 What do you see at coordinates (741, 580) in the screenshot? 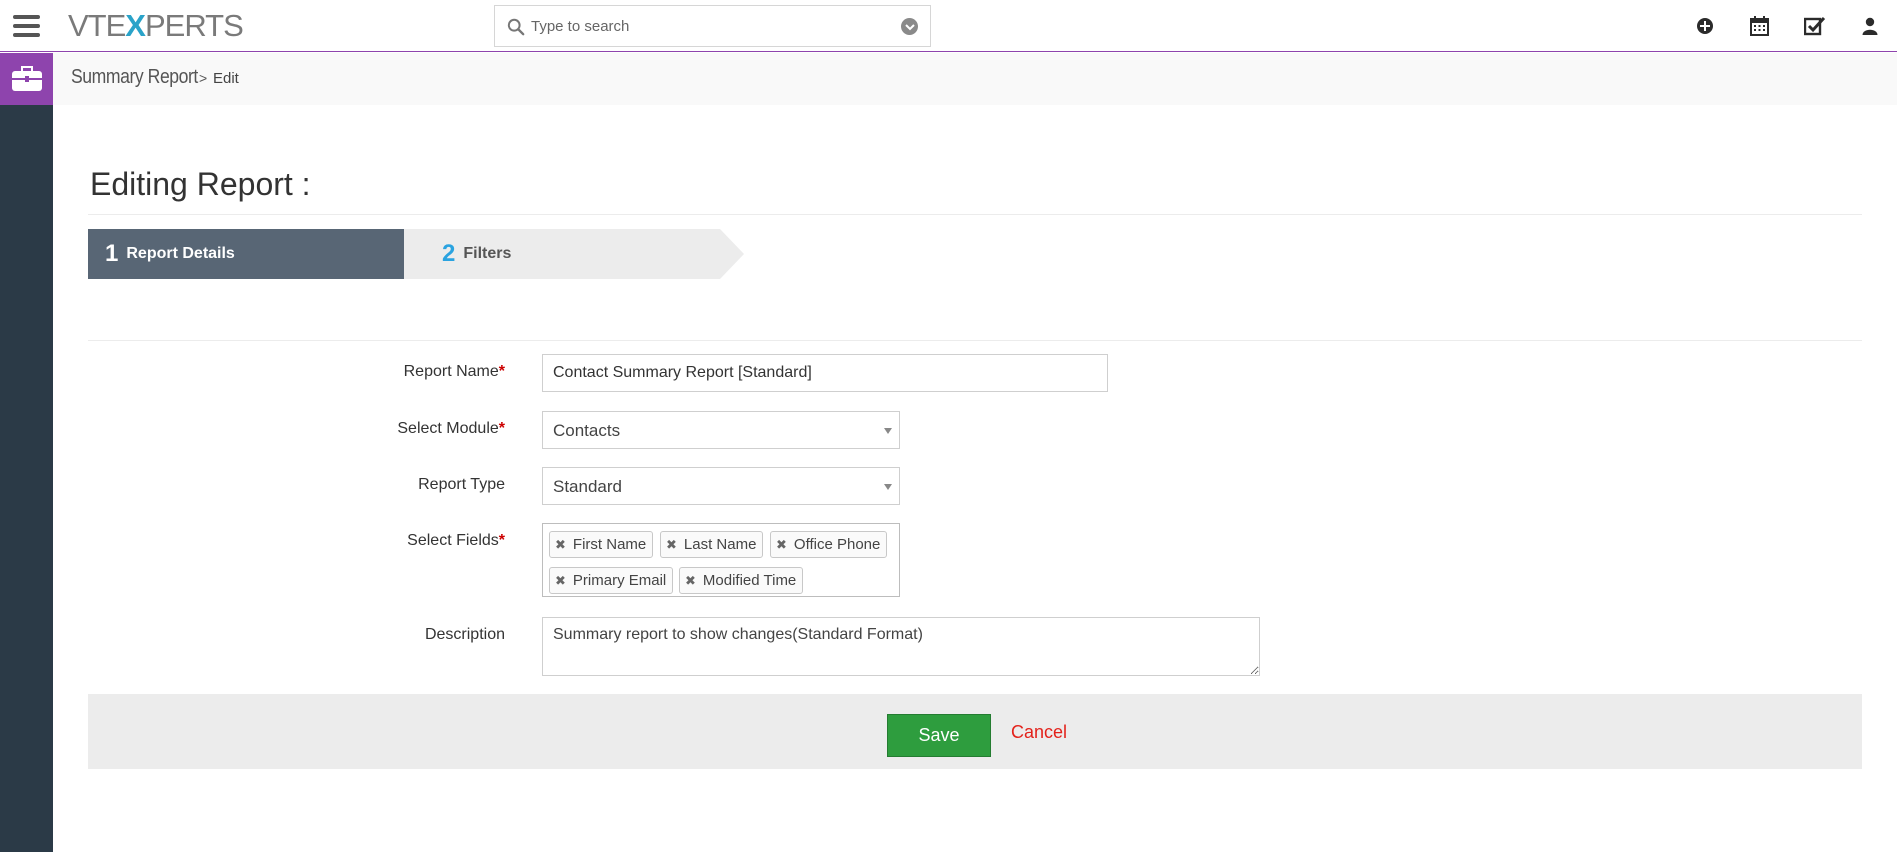
I see `field-tag: ✖ Modified Time` at bounding box center [741, 580].